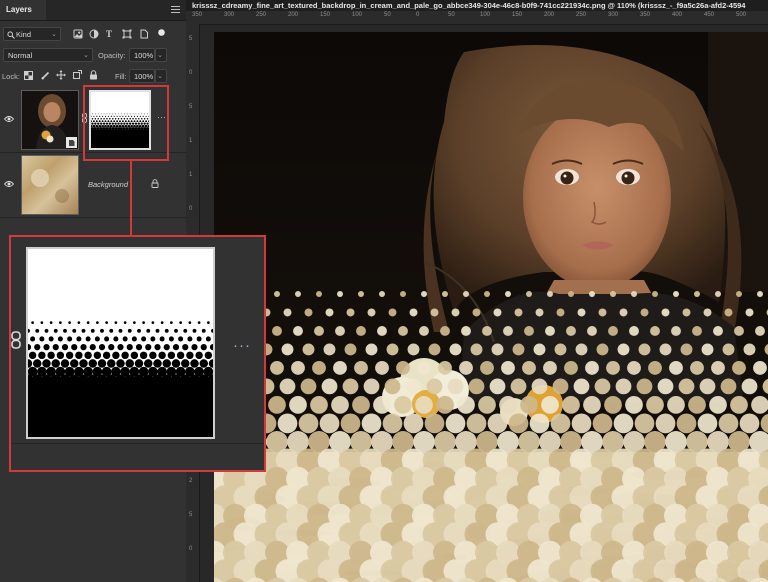  I want to click on opacity-value: 100%, so click(144, 55).